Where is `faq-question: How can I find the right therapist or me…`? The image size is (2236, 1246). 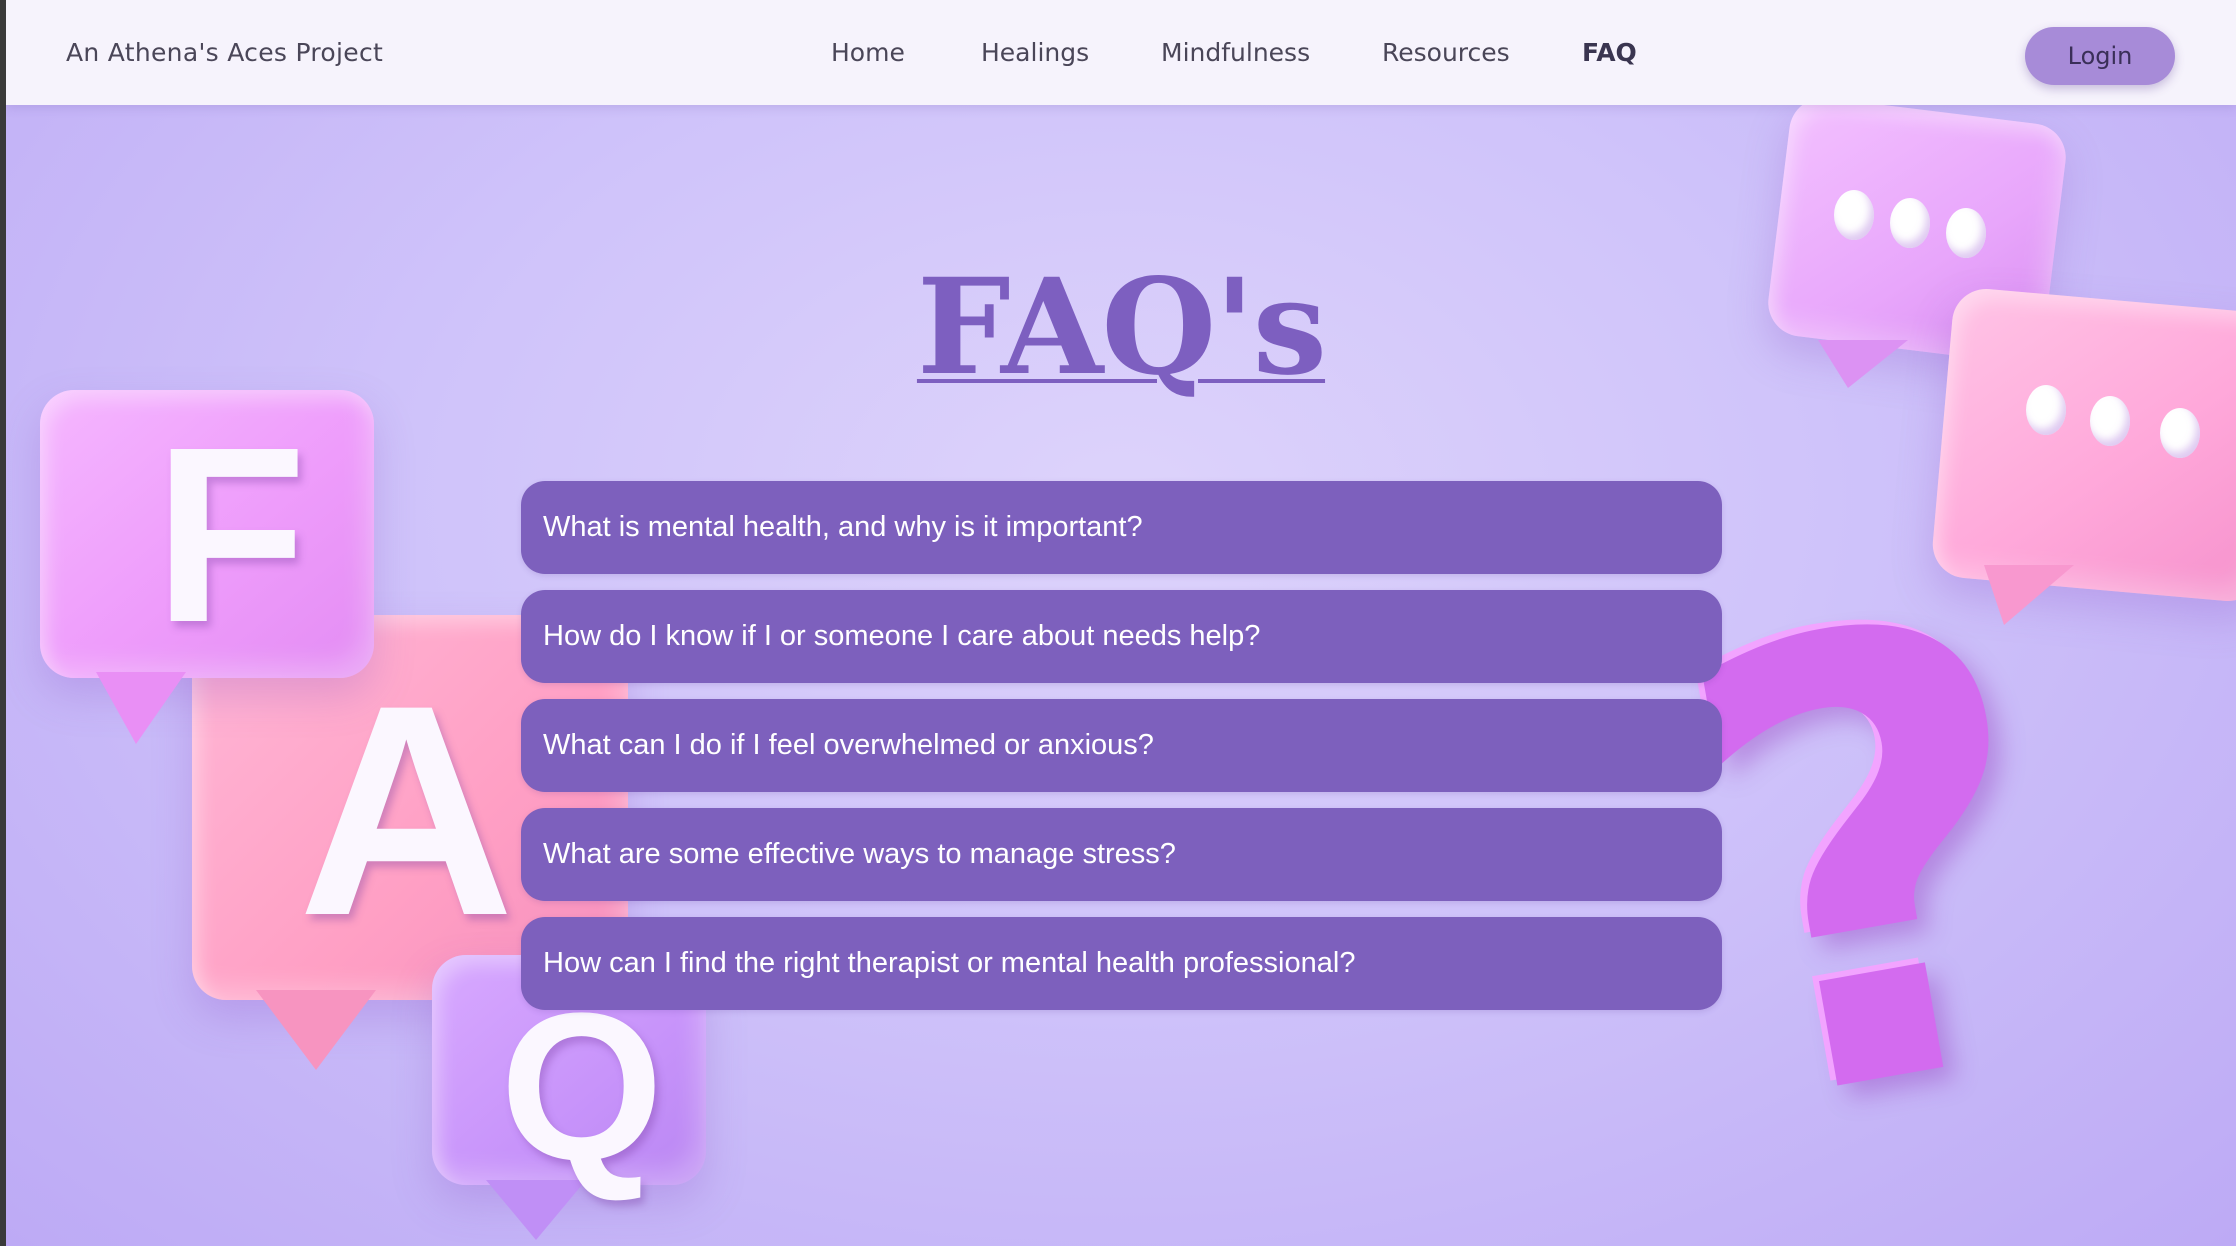
faq-question: How can I find the right therapist or me… is located at coordinates (1121, 963).